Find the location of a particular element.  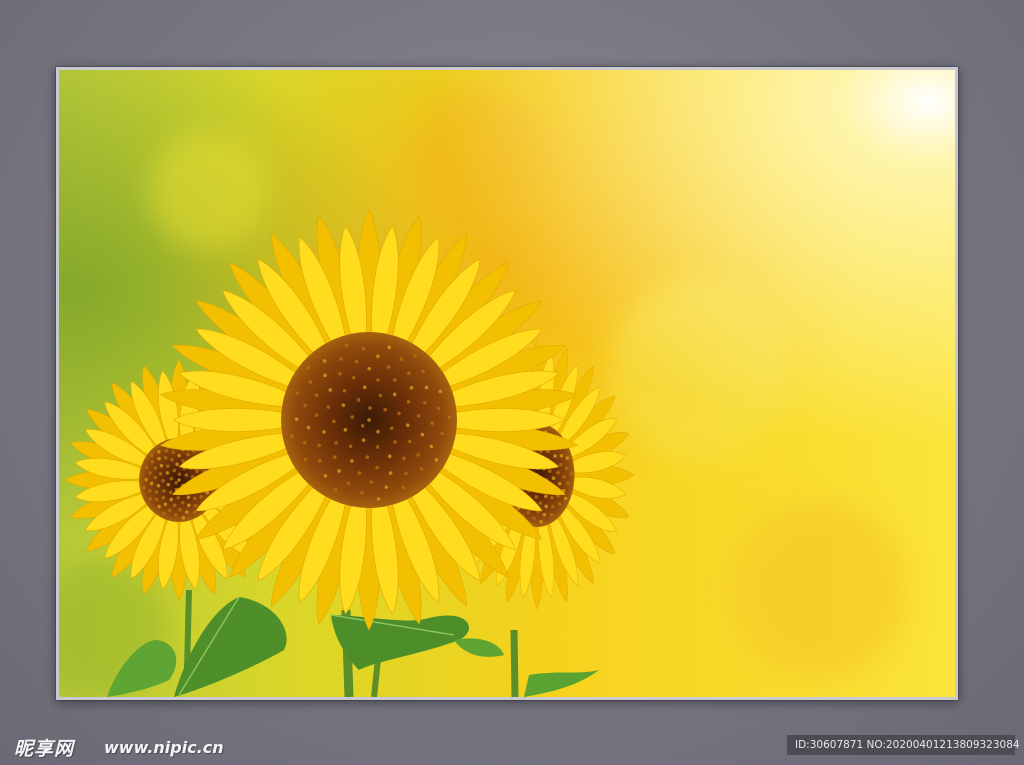

watermark-id-label: ID:30607871 NO:20200401213809323084 is located at coordinates (903, 745).